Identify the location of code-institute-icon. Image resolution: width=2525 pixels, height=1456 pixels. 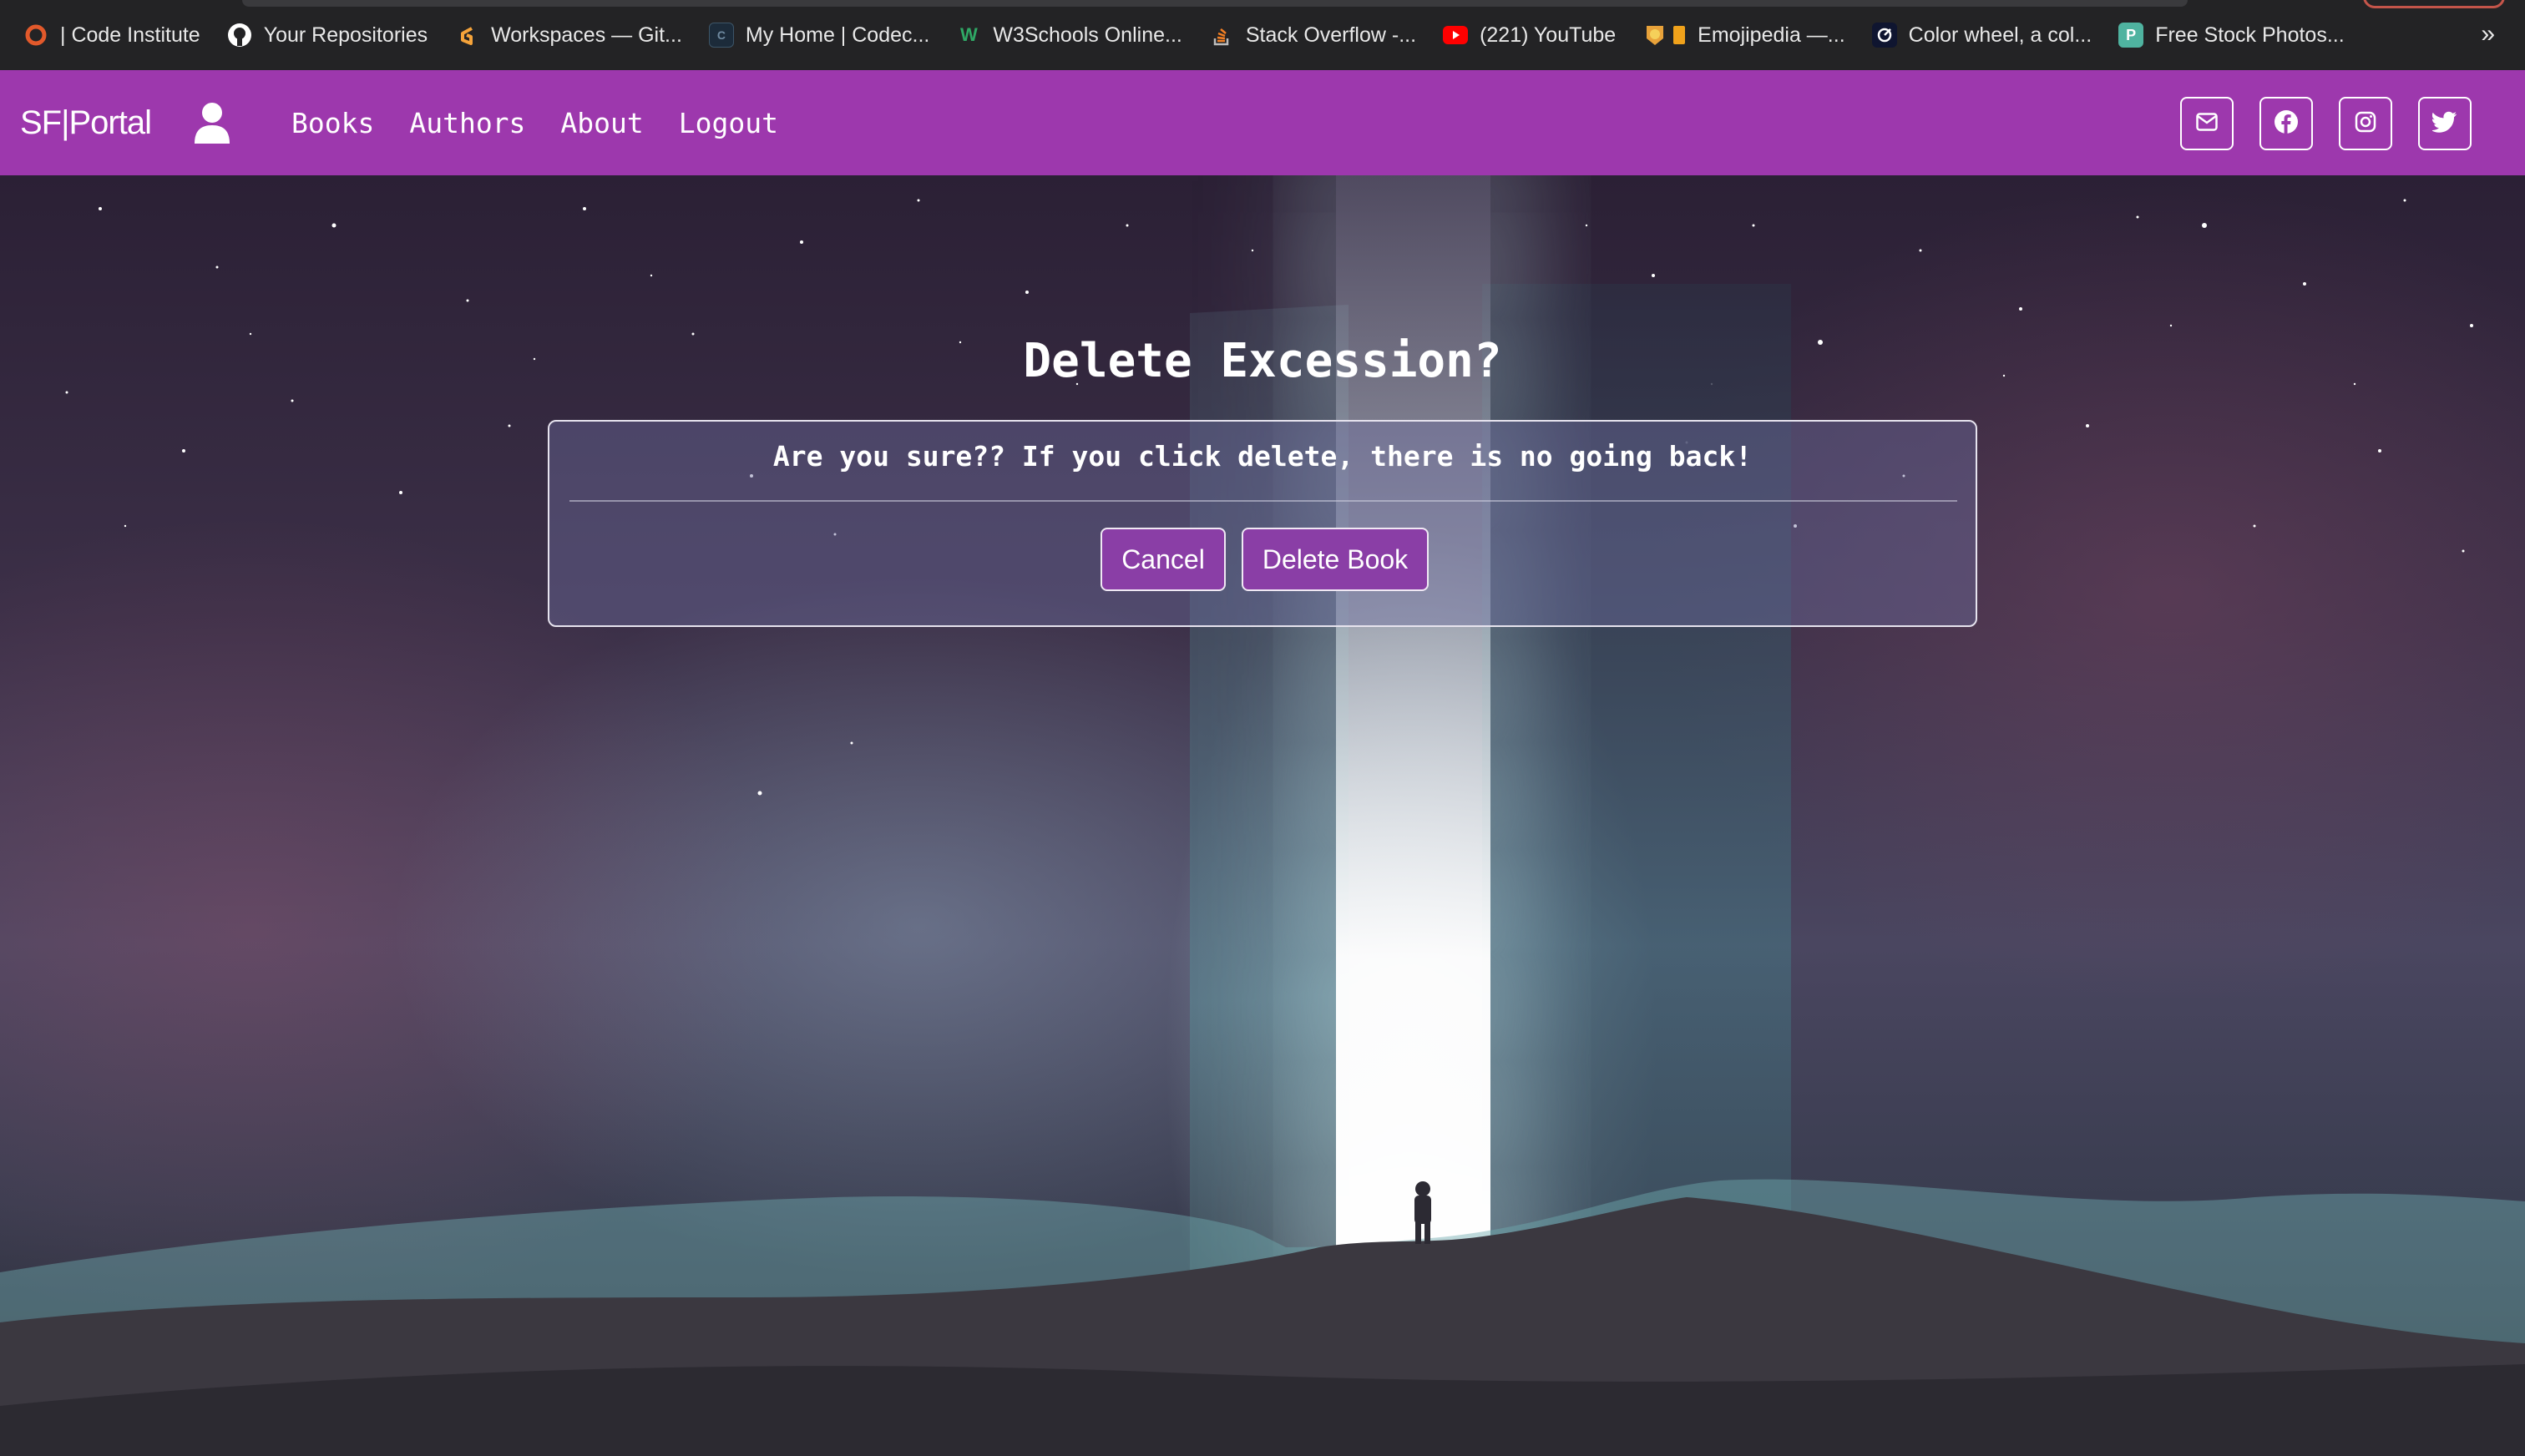
(35, 35).